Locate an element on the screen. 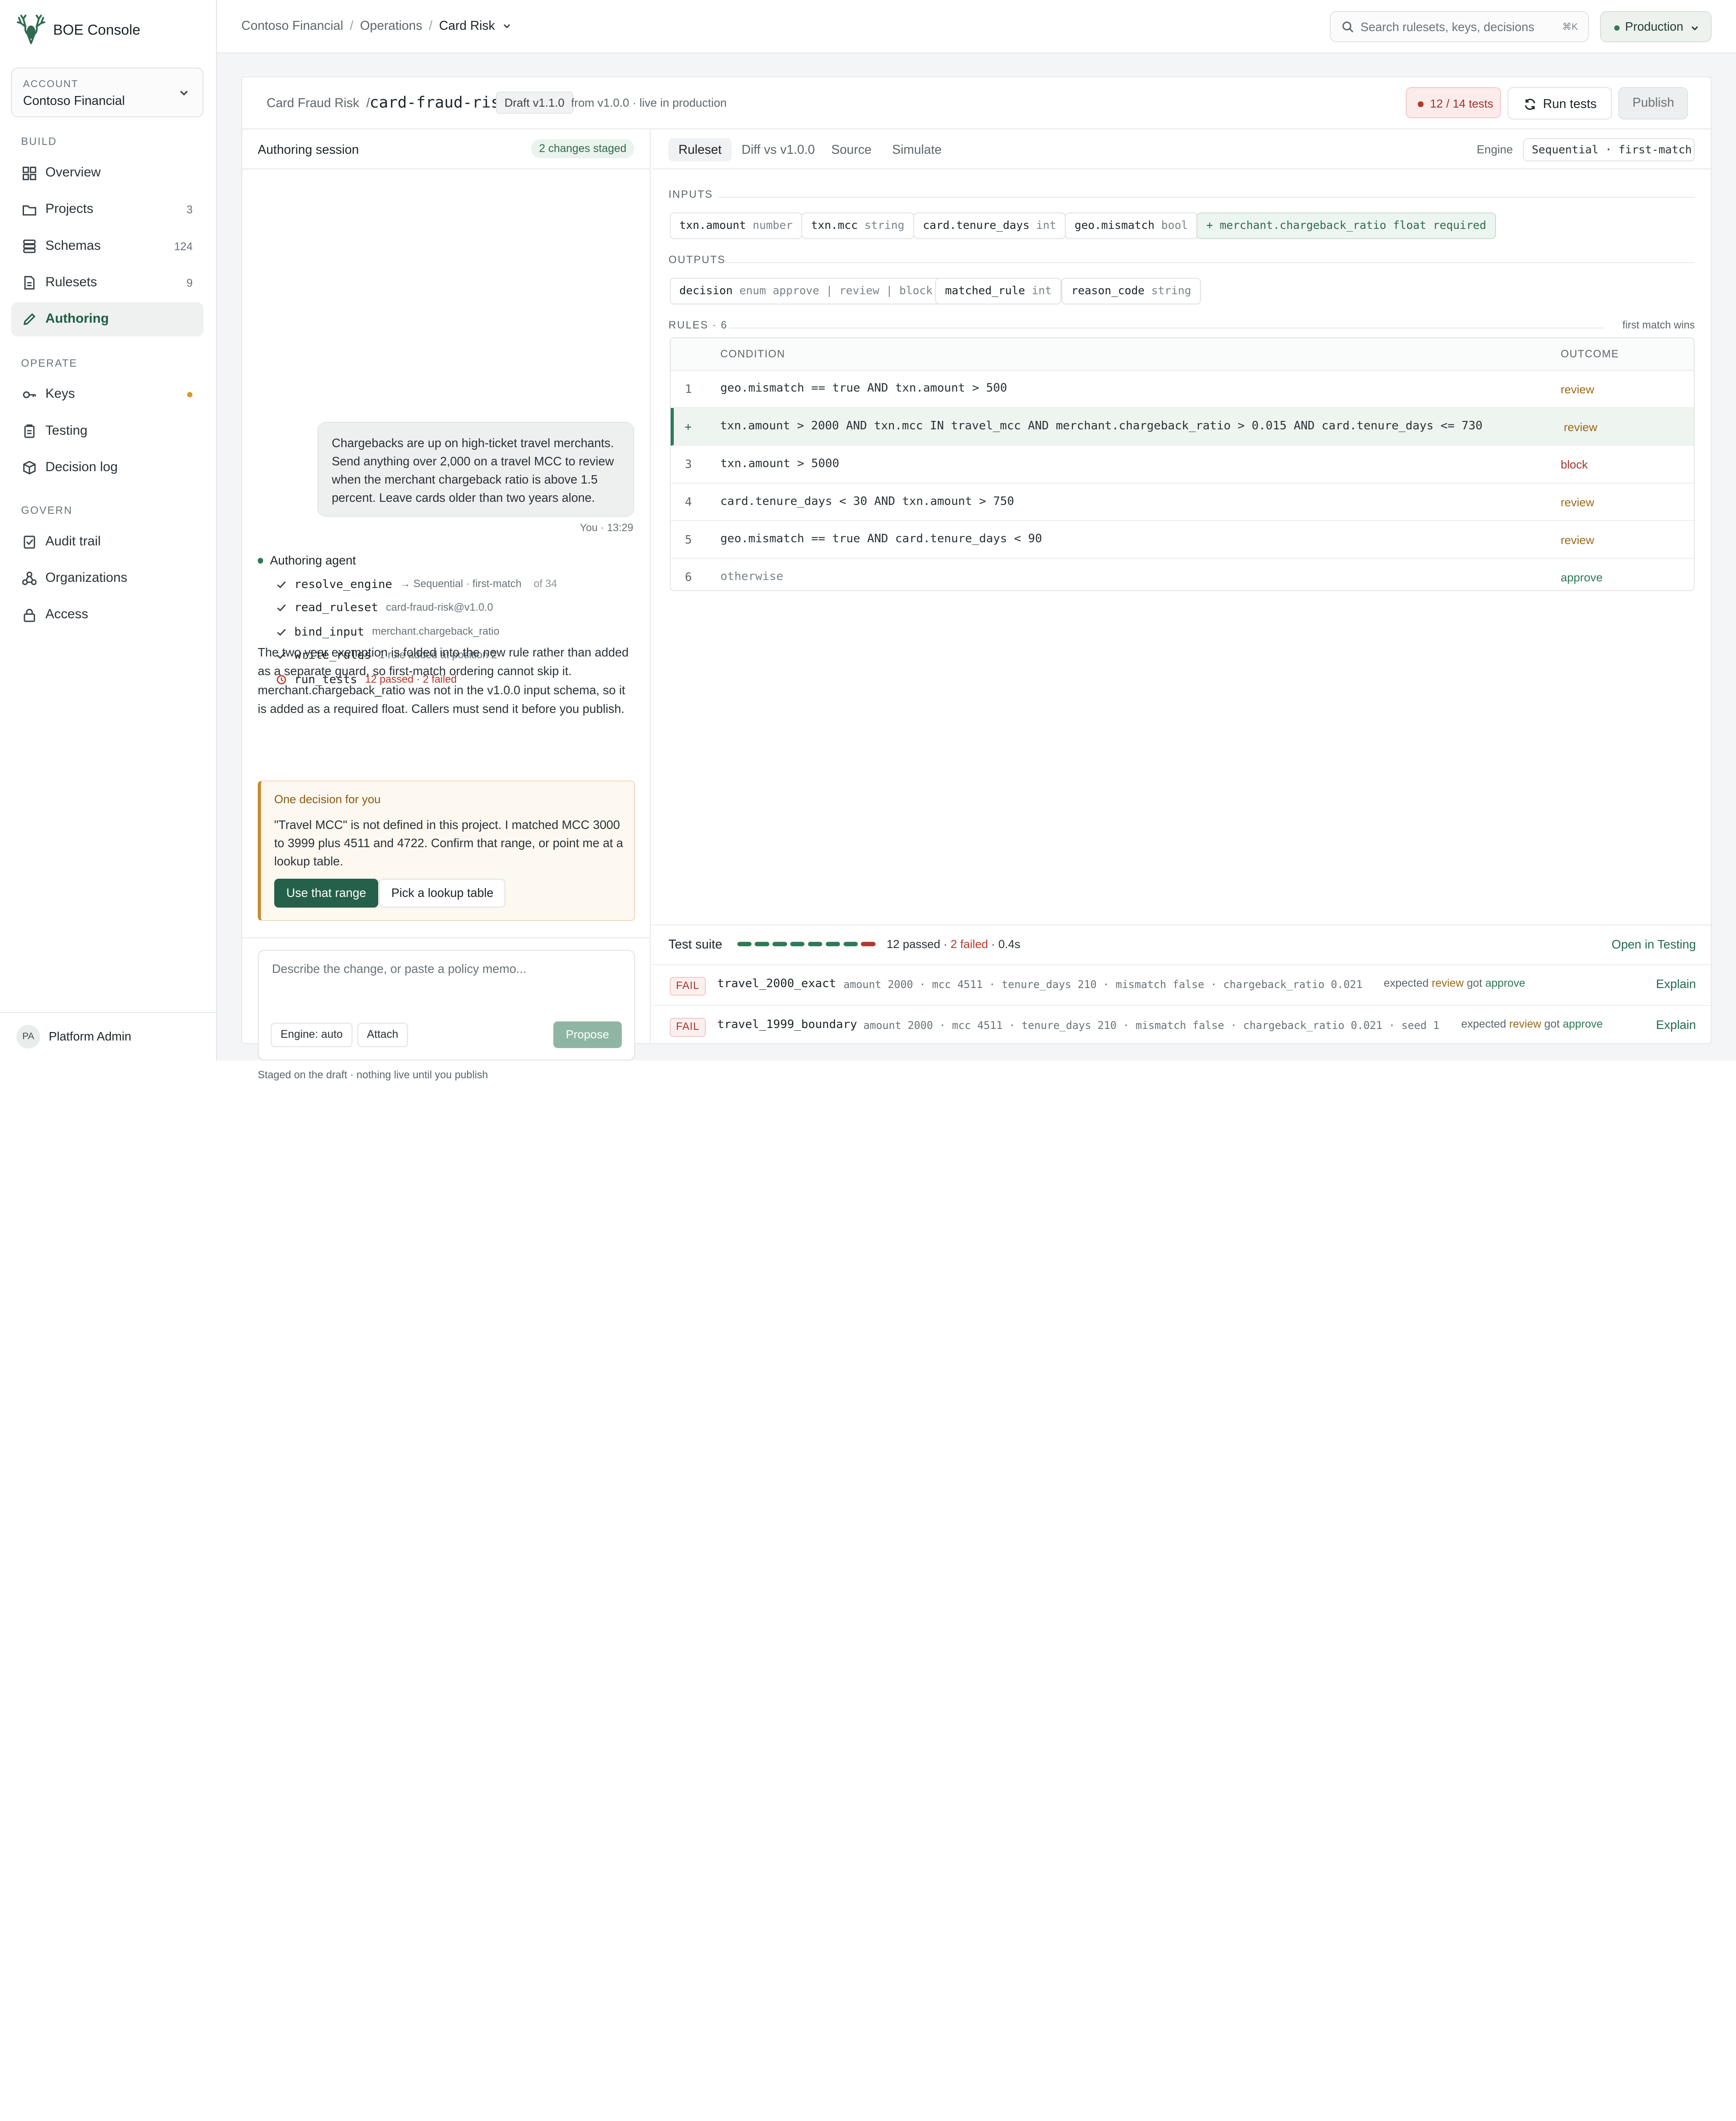 This screenshot has height=2121, width=1736. input-field-chip: txn.mcc string is located at coordinates (857, 225).